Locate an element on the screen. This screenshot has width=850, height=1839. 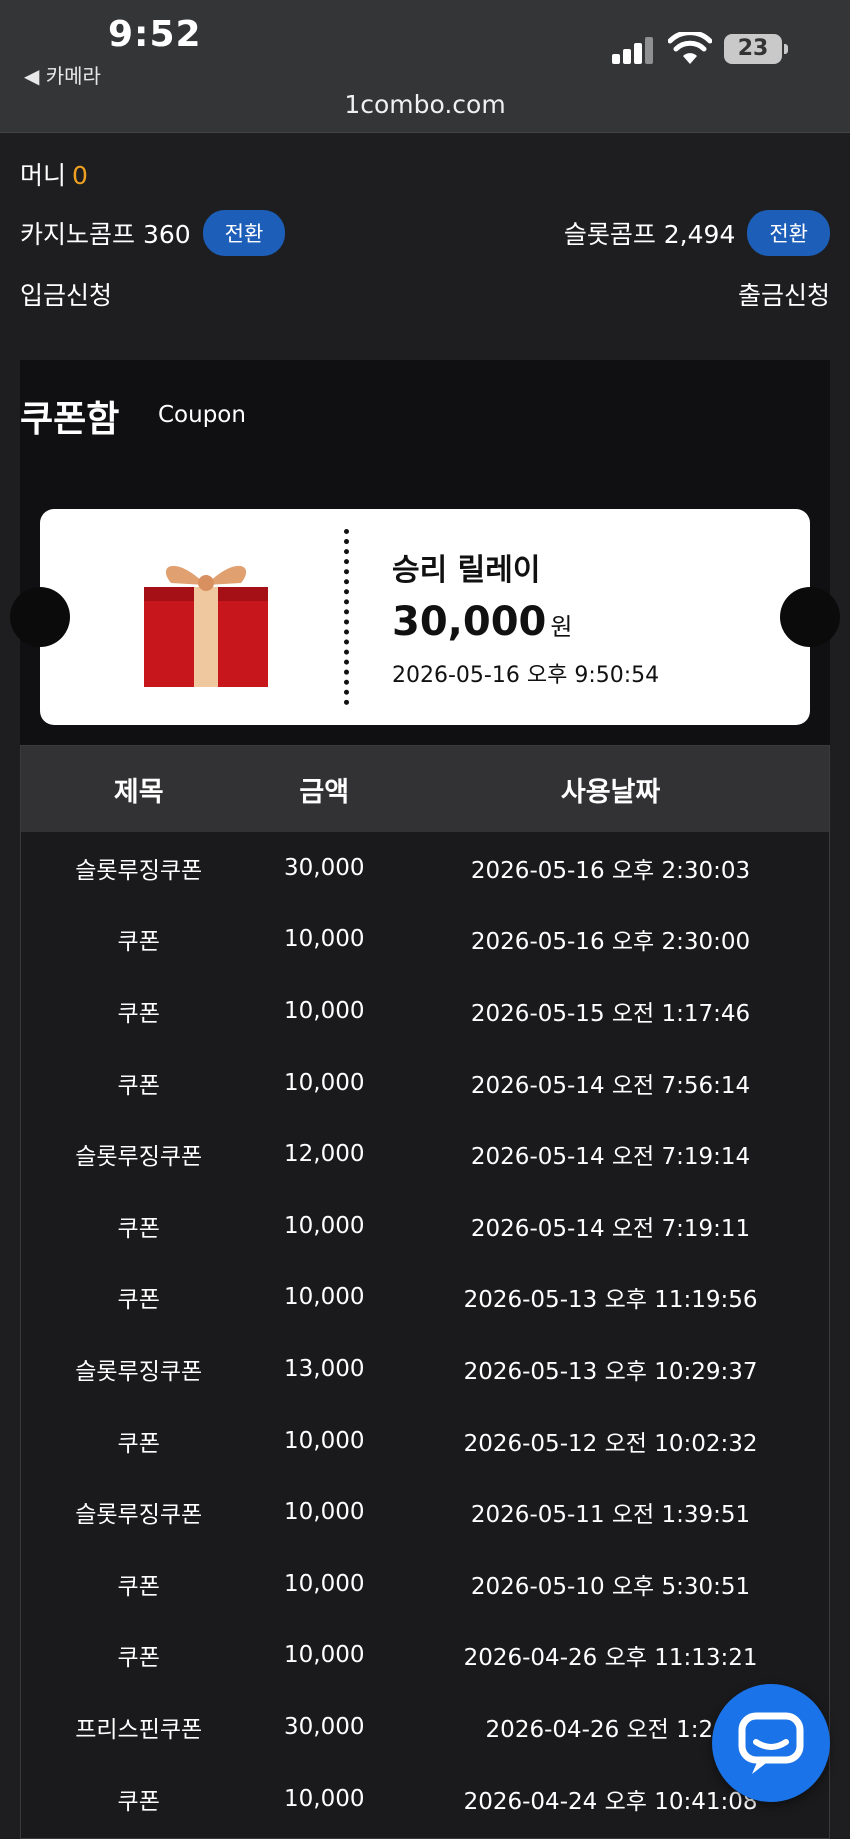
row-date: 2026-05-15 오전 1:17:46 is located at coordinates (610, 1013).